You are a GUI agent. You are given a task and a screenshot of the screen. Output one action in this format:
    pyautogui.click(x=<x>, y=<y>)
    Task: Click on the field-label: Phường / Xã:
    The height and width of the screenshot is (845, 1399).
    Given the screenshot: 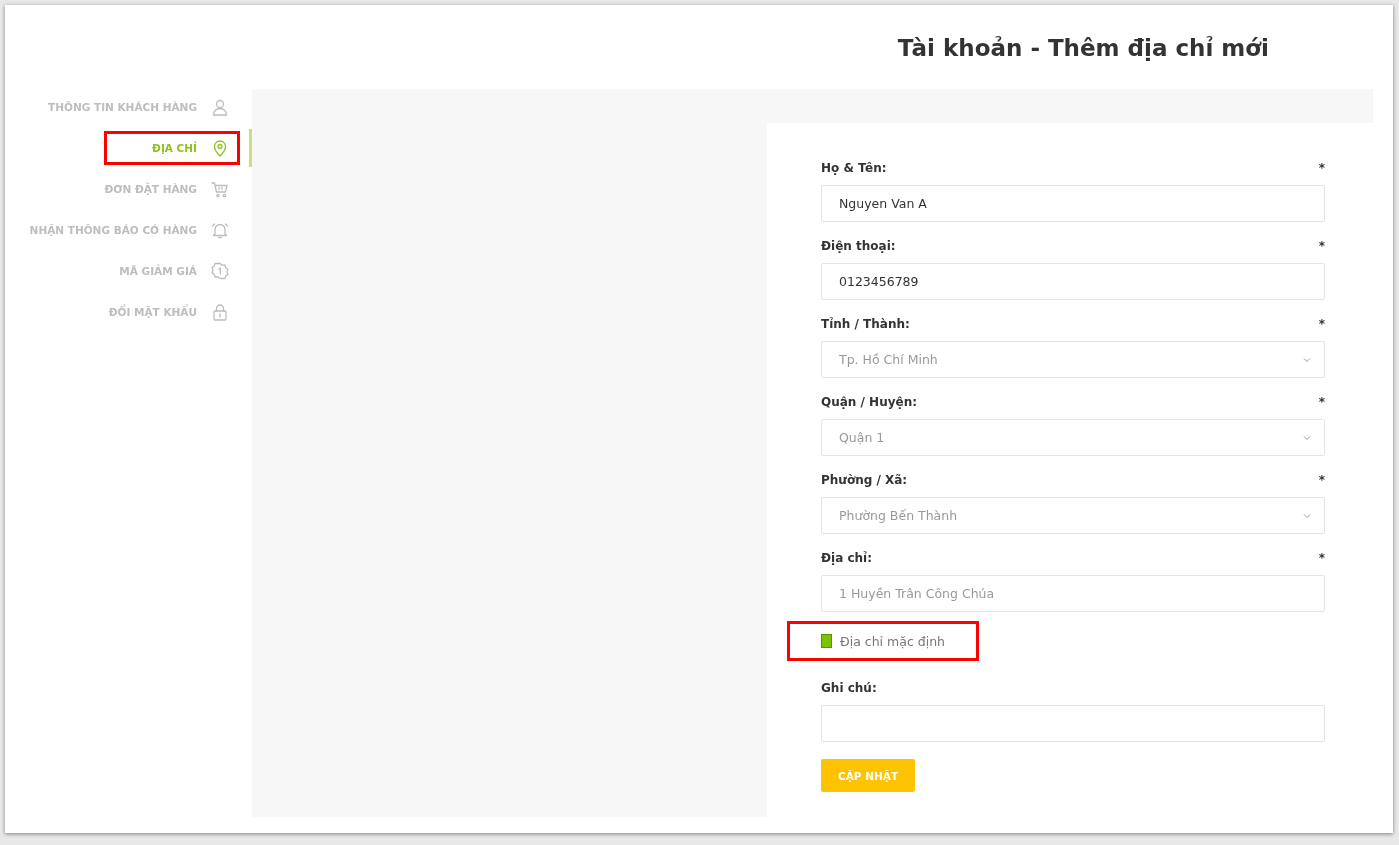 What is the action you would take?
    pyautogui.click(x=864, y=481)
    